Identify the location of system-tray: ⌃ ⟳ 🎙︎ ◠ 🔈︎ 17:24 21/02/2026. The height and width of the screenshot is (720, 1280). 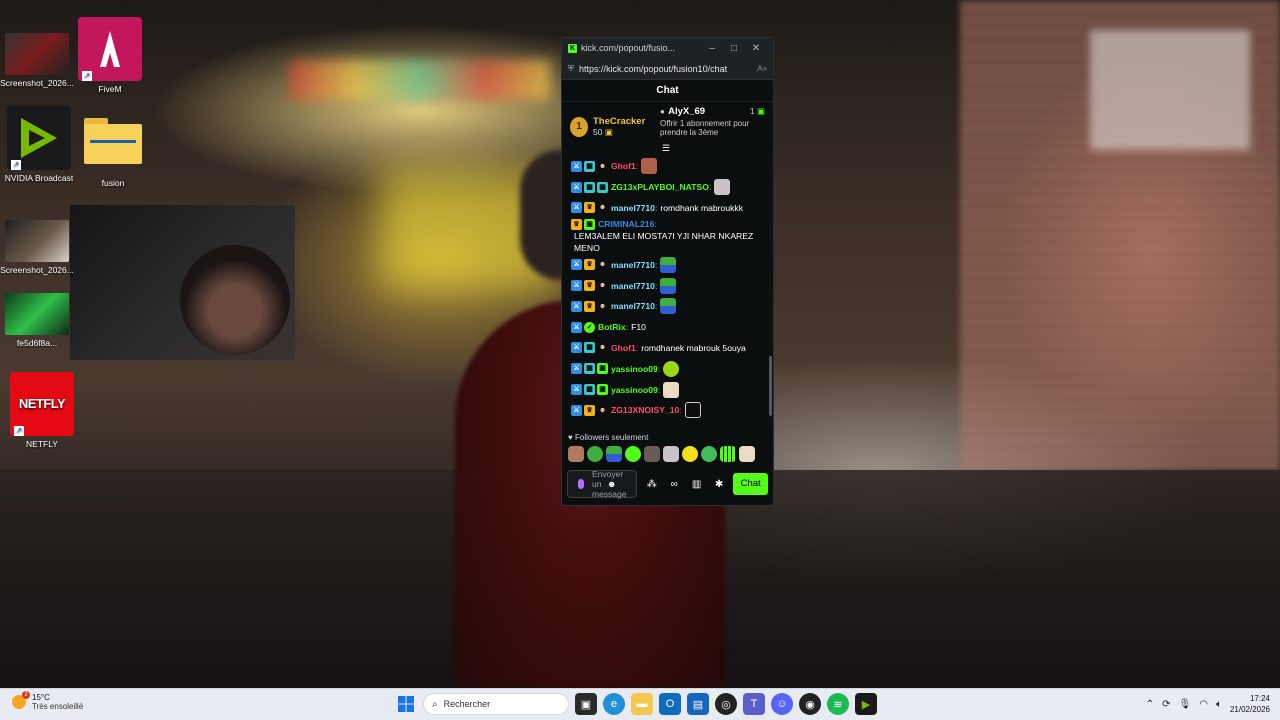
(1208, 704).